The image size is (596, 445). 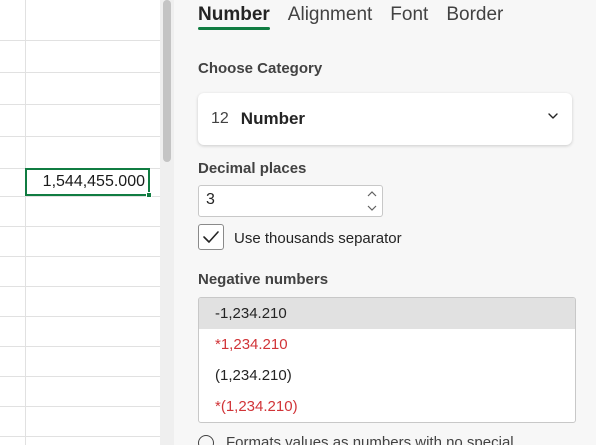 What do you see at coordinates (387, 375) in the screenshot?
I see `negative-format-option: (1,234.210)` at bounding box center [387, 375].